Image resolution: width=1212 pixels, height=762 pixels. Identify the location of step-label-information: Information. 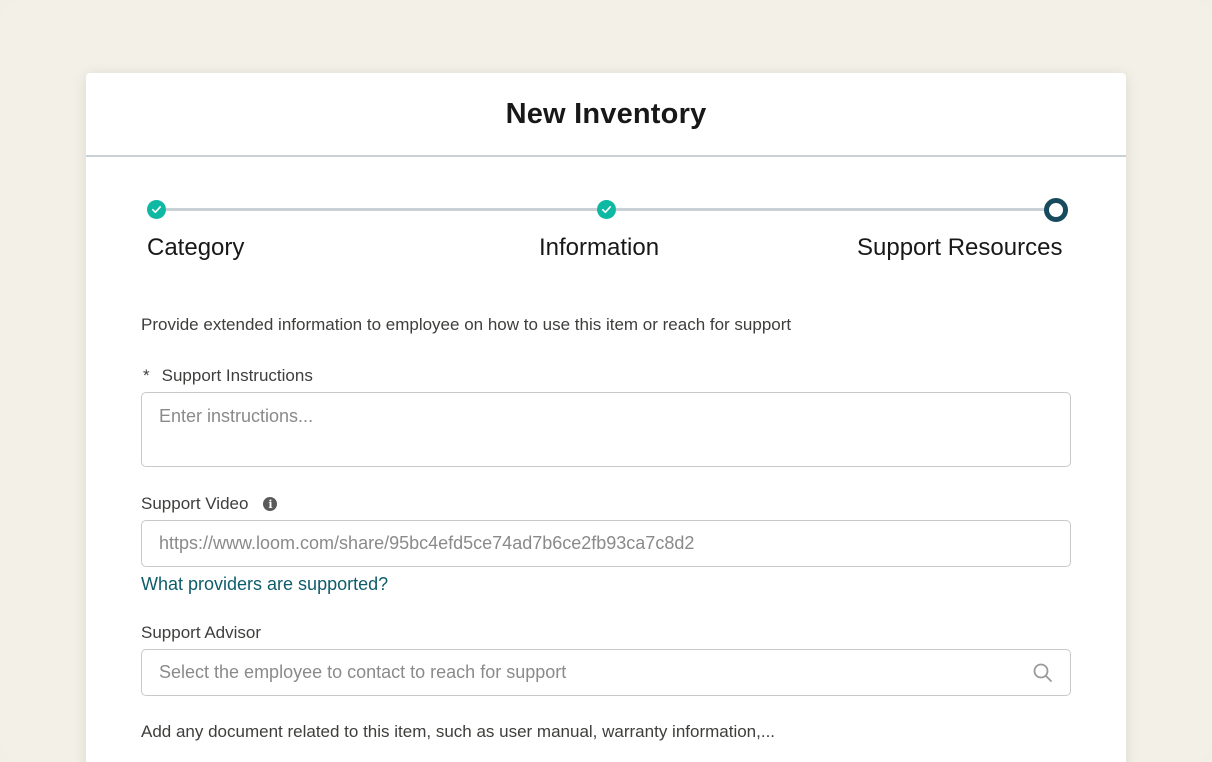
(599, 247).